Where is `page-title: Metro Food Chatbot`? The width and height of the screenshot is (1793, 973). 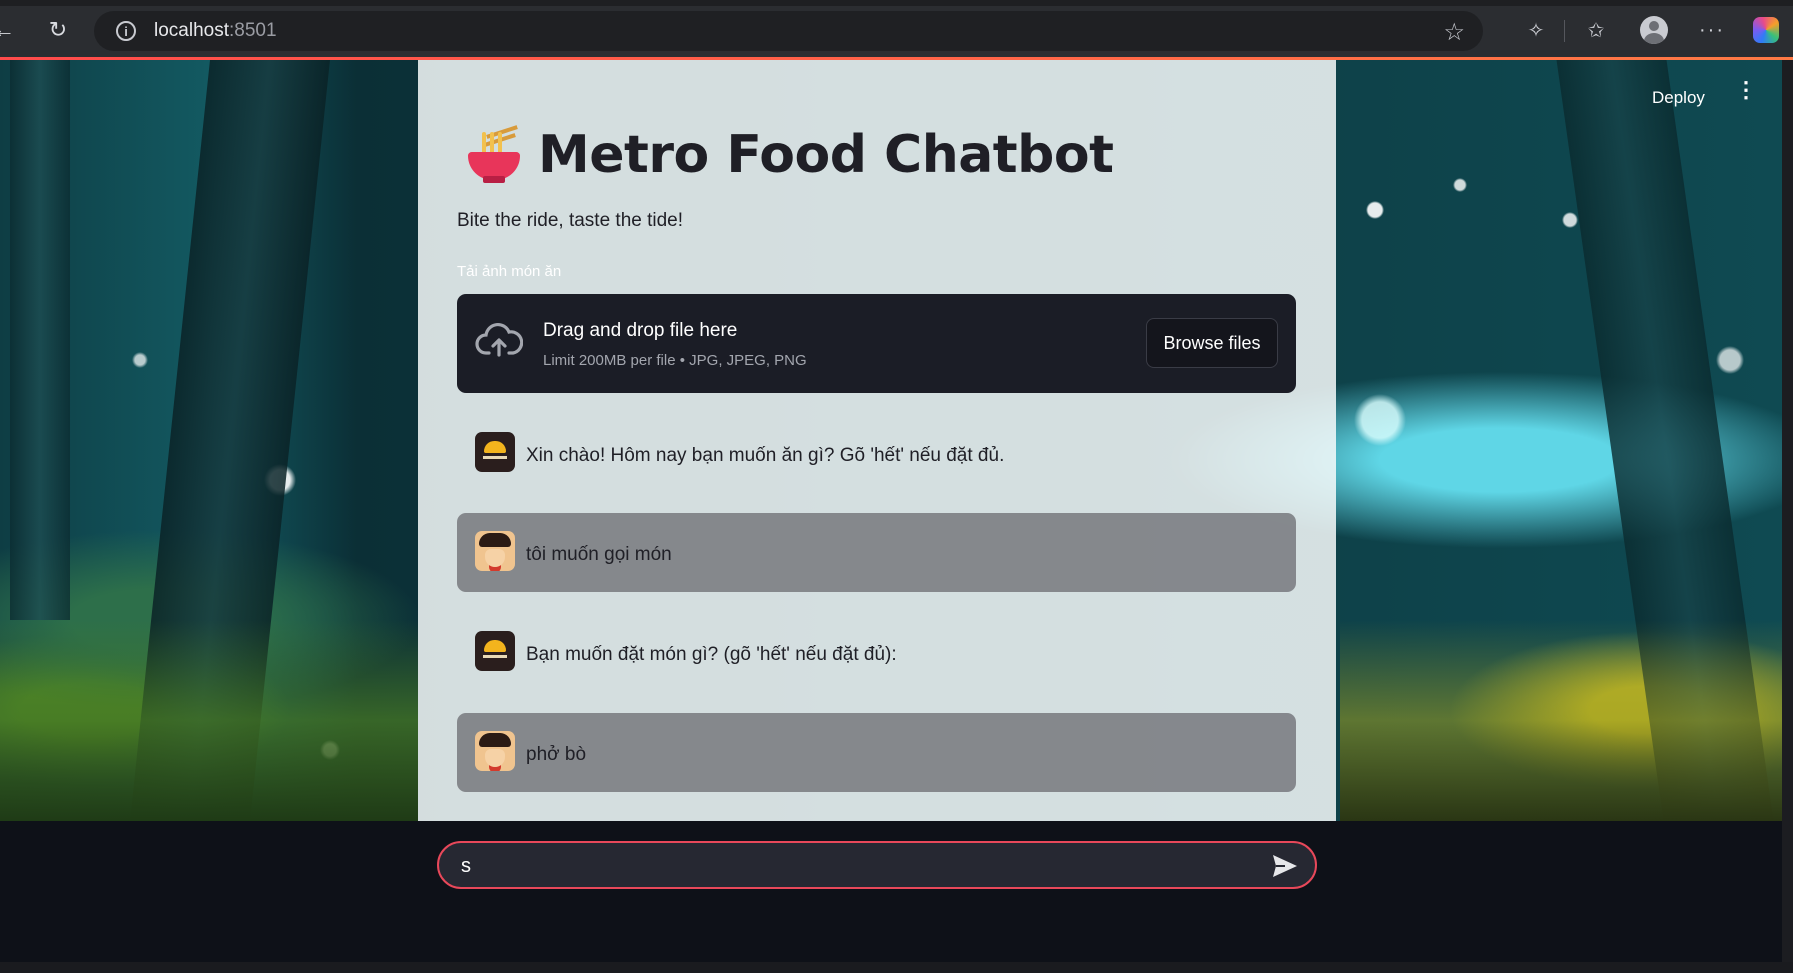
page-title: Metro Food Chatbot is located at coordinates (826, 155).